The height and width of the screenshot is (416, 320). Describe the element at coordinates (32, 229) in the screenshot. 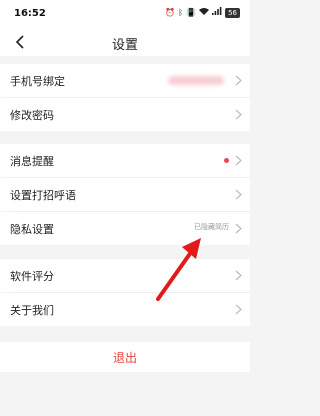

I see `row-label: 隐私设置` at that location.